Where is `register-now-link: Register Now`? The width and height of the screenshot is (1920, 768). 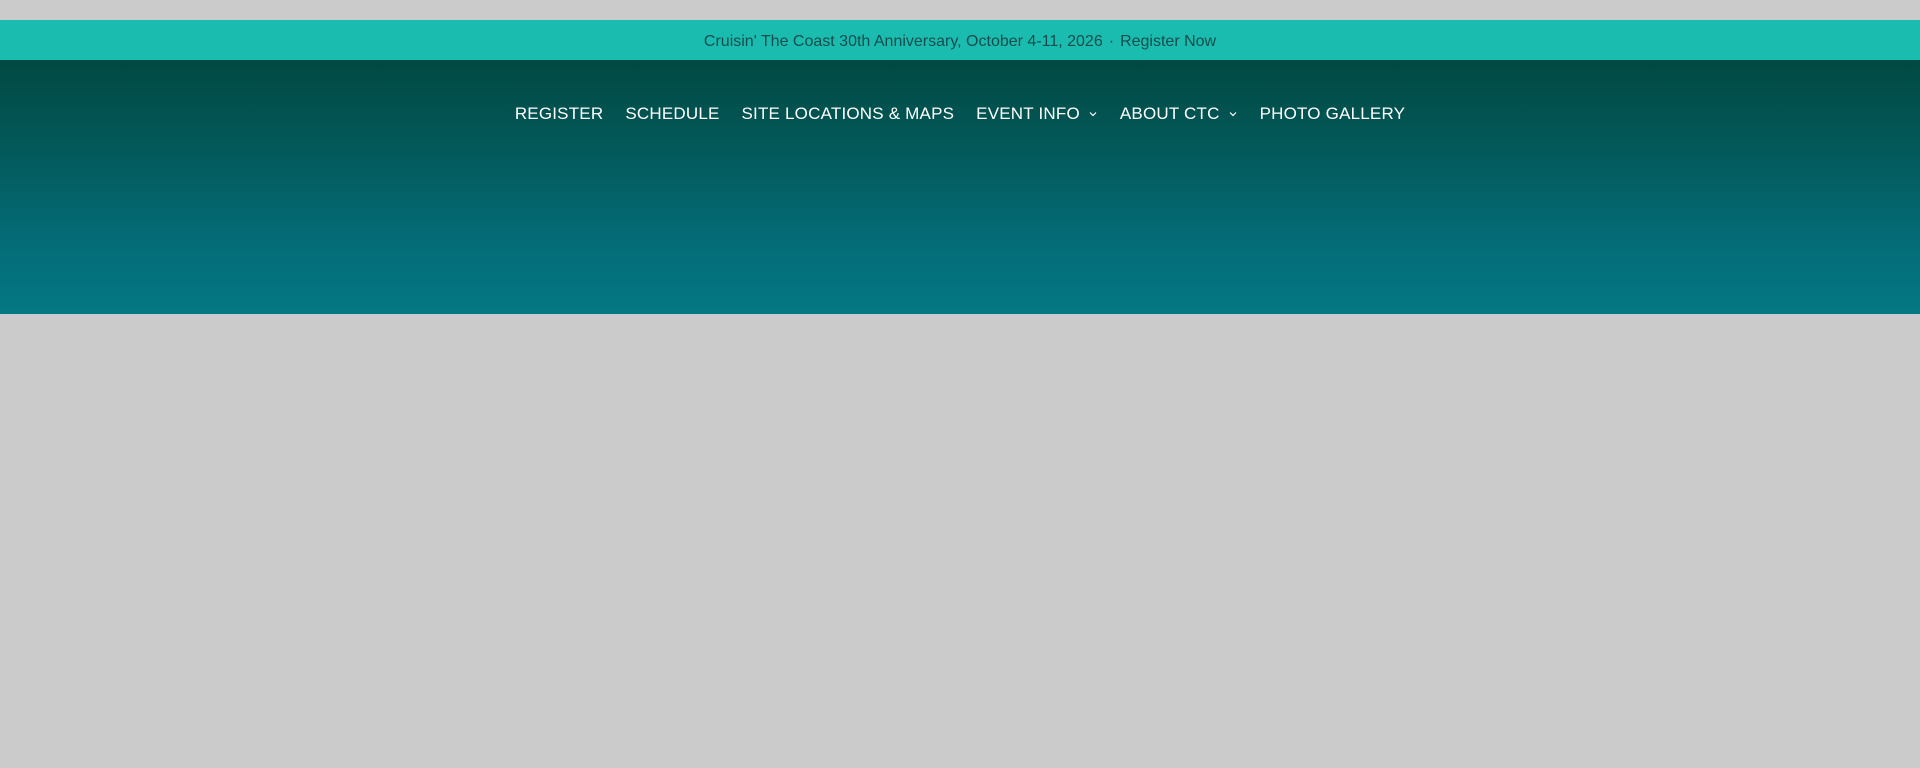 register-now-link: Register Now is located at coordinates (1168, 41).